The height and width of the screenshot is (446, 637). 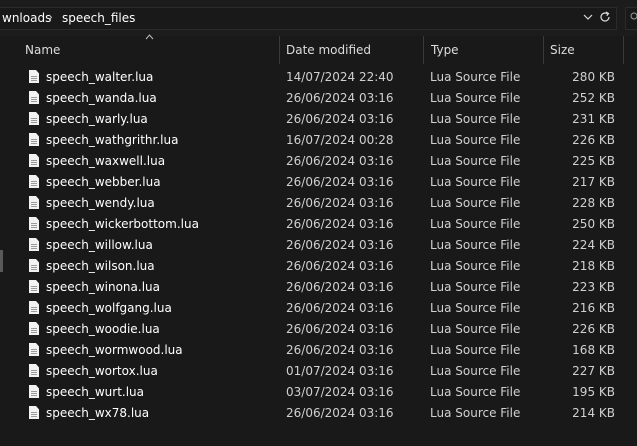 What do you see at coordinates (26, 18) in the screenshot?
I see `breadcrumb-downloads: wnloads` at bounding box center [26, 18].